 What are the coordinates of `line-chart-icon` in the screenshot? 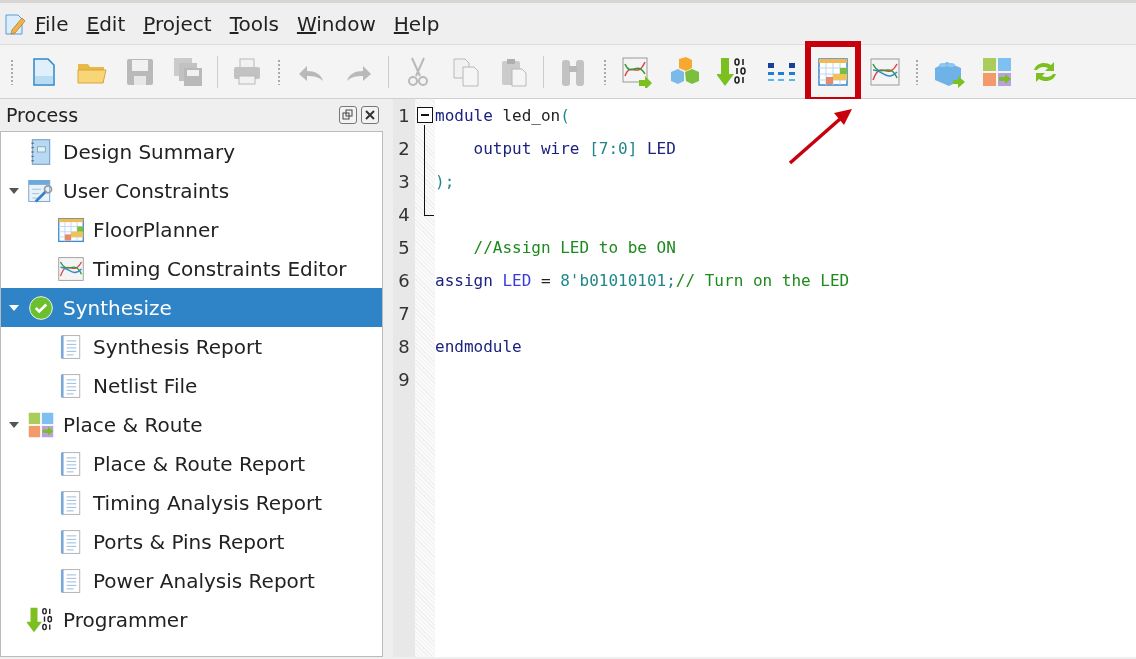 It's located at (71, 268).